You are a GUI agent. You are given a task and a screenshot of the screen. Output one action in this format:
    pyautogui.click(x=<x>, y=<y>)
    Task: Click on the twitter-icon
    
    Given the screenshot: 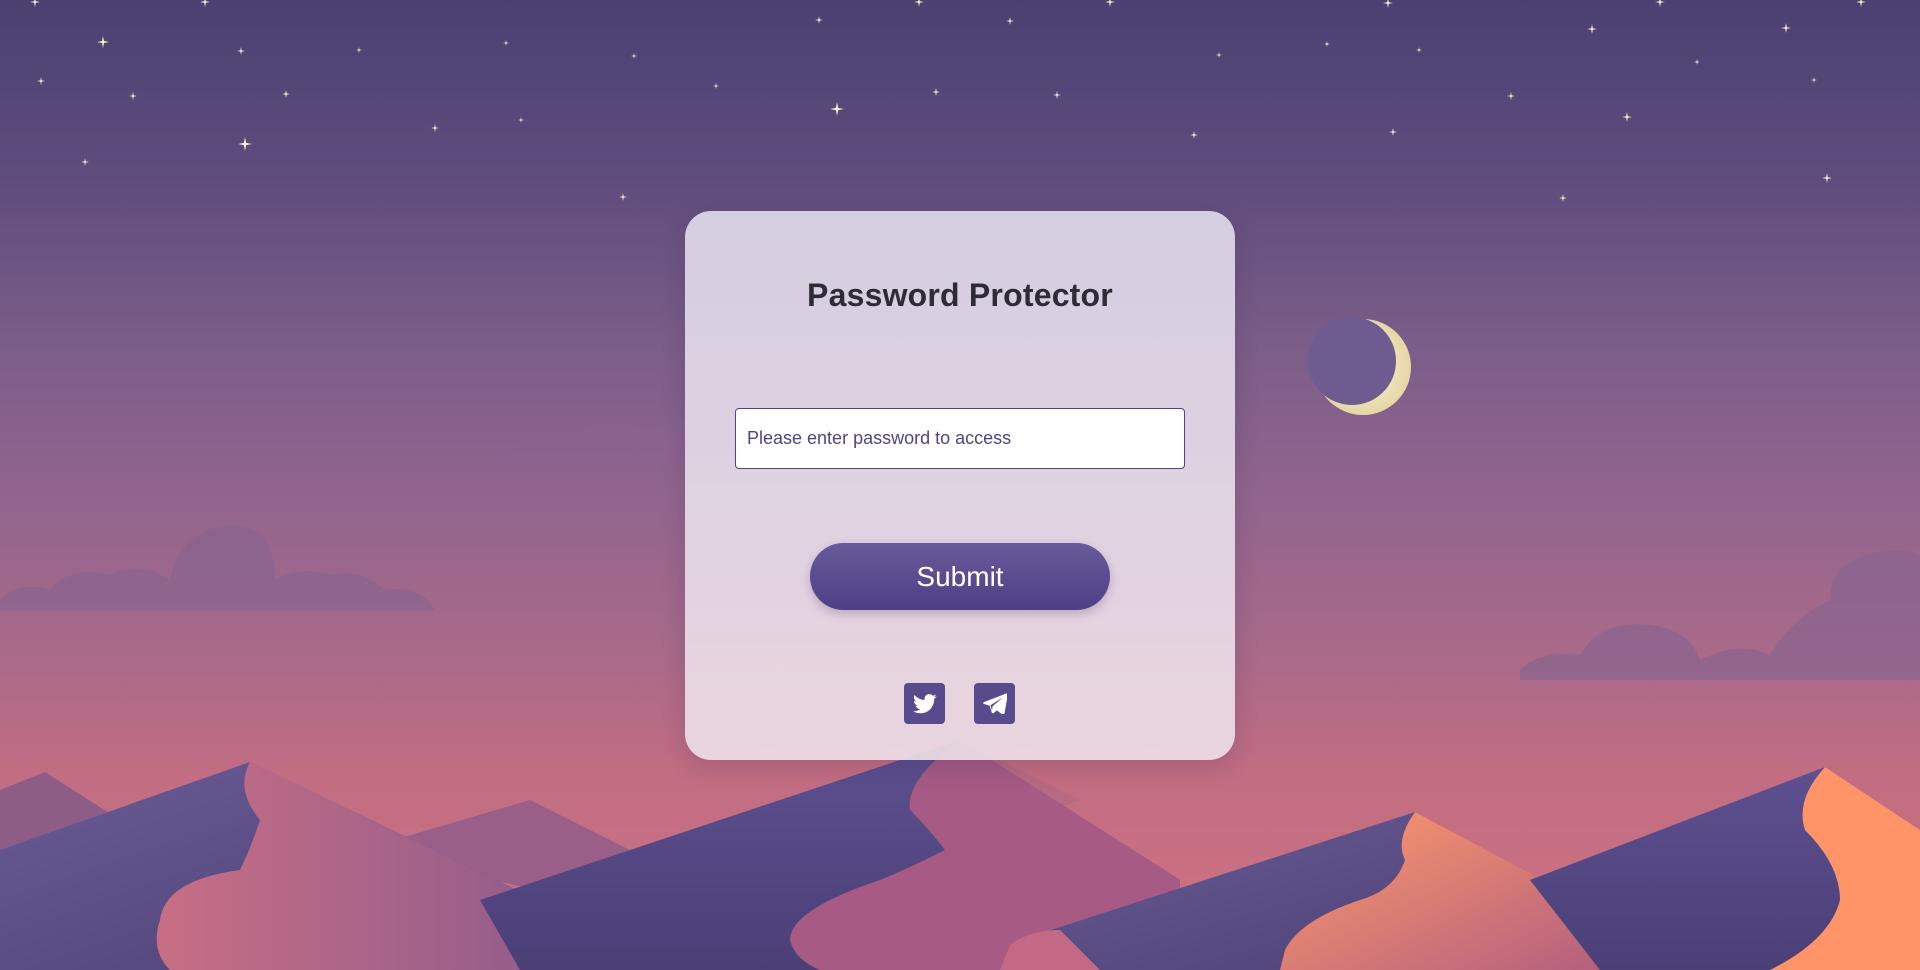 What is the action you would take?
    pyautogui.click(x=924, y=703)
    